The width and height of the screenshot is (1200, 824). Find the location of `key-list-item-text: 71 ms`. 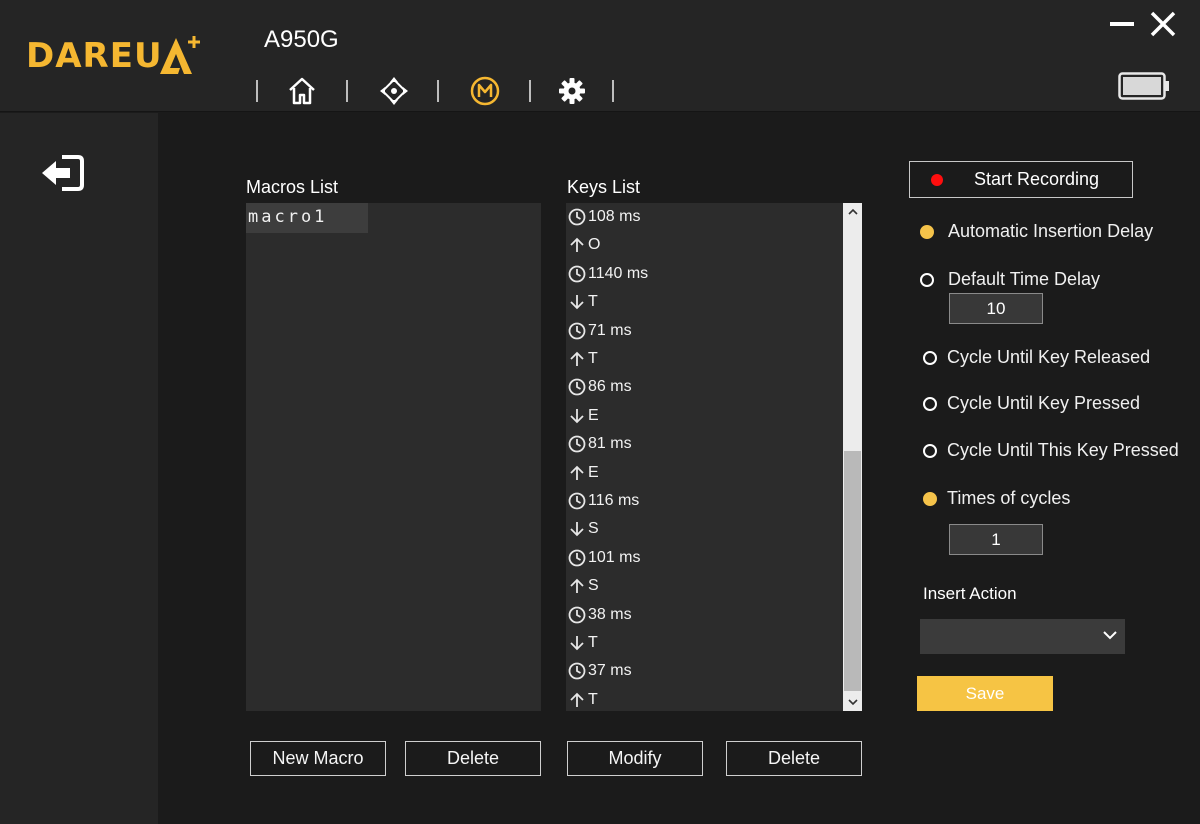

key-list-item-text: 71 ms is located at coordinates (610, 330).